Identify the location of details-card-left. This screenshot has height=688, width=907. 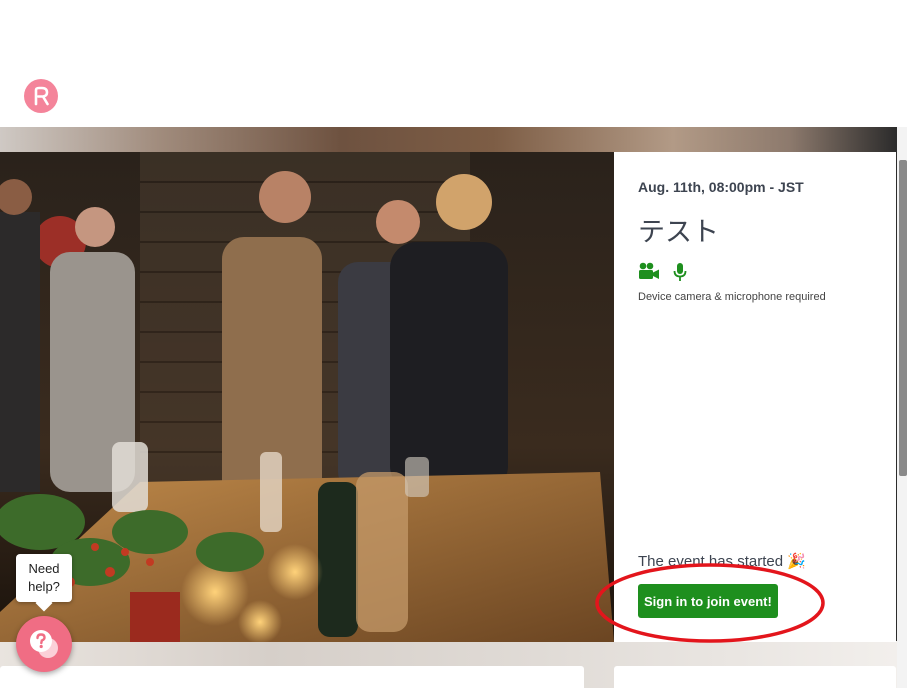
(292, 677).